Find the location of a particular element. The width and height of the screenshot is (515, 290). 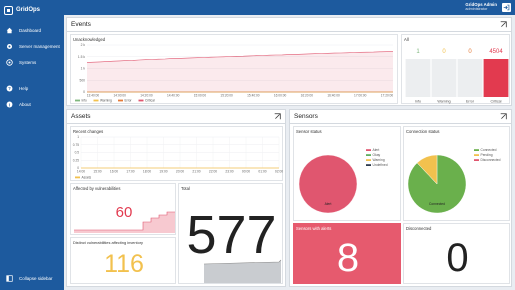

sidebar-item-dashboard: Dashboard is located at coordinates (32, 30).